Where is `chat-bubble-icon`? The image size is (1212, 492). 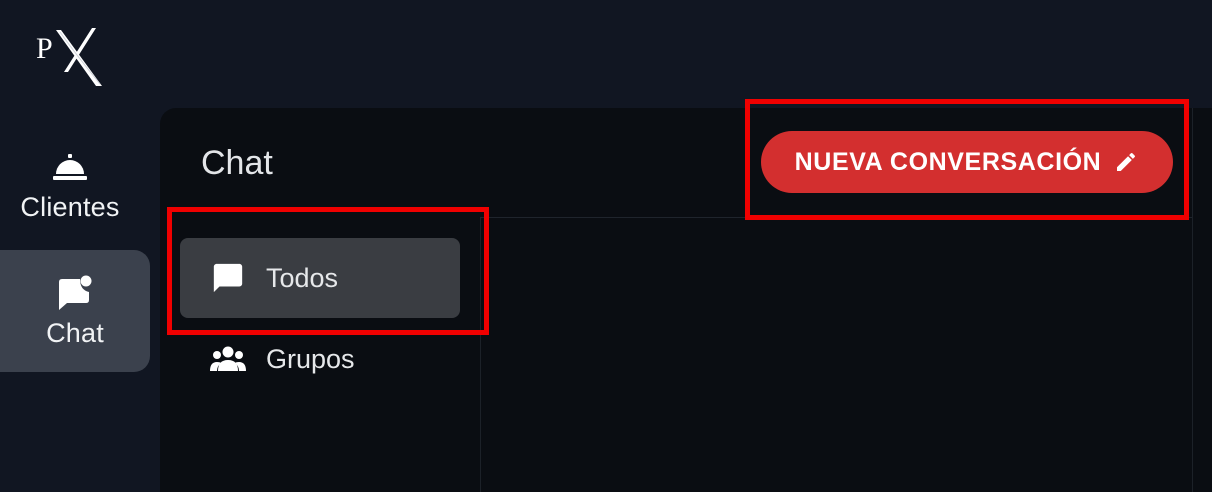
chat-bubble-icon is located at coordinates (228, 278).